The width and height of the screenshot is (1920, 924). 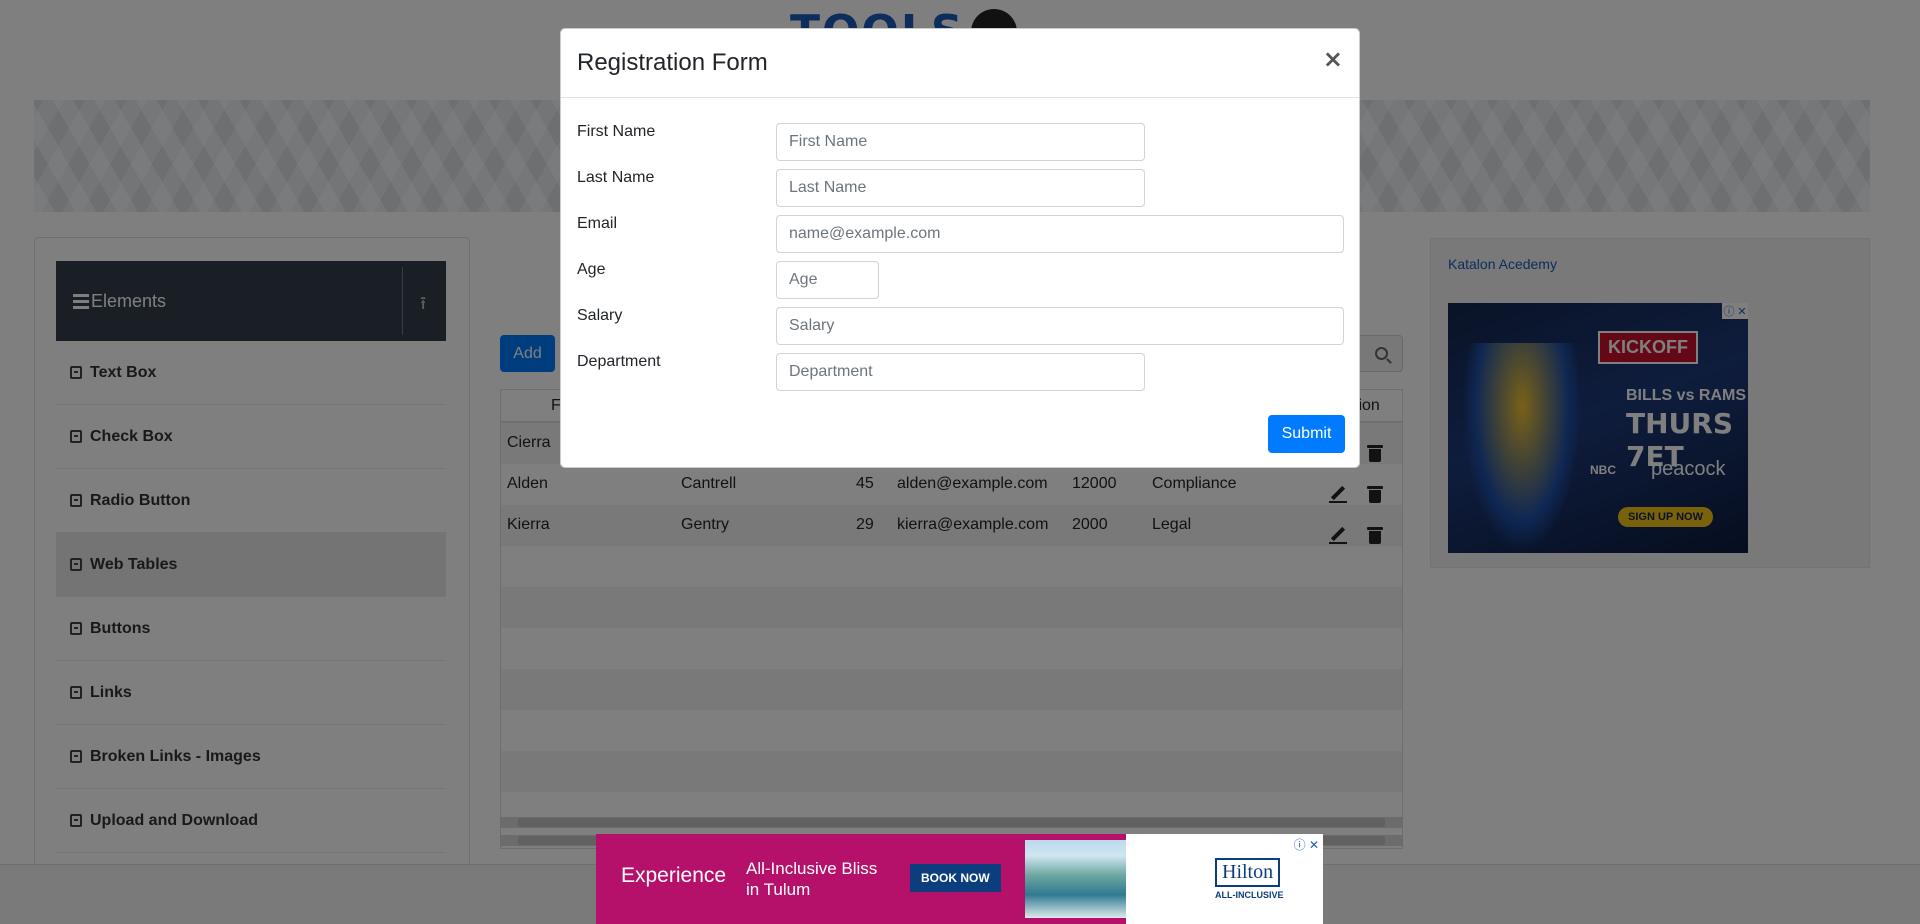 What do you see at coordinates (960, 63) in the screenshot?
I see `modal-header: Registration Form ×` at bounding box center [960, 63].